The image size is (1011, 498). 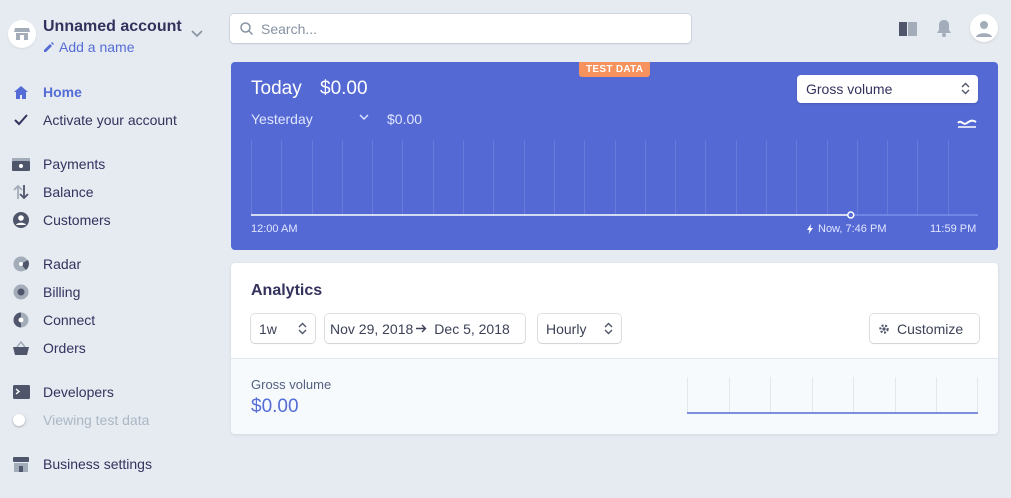 What do you see at coordinates (21, 164) in the screenshot?
I see `payments-icon` at bounding box center [21, 164].